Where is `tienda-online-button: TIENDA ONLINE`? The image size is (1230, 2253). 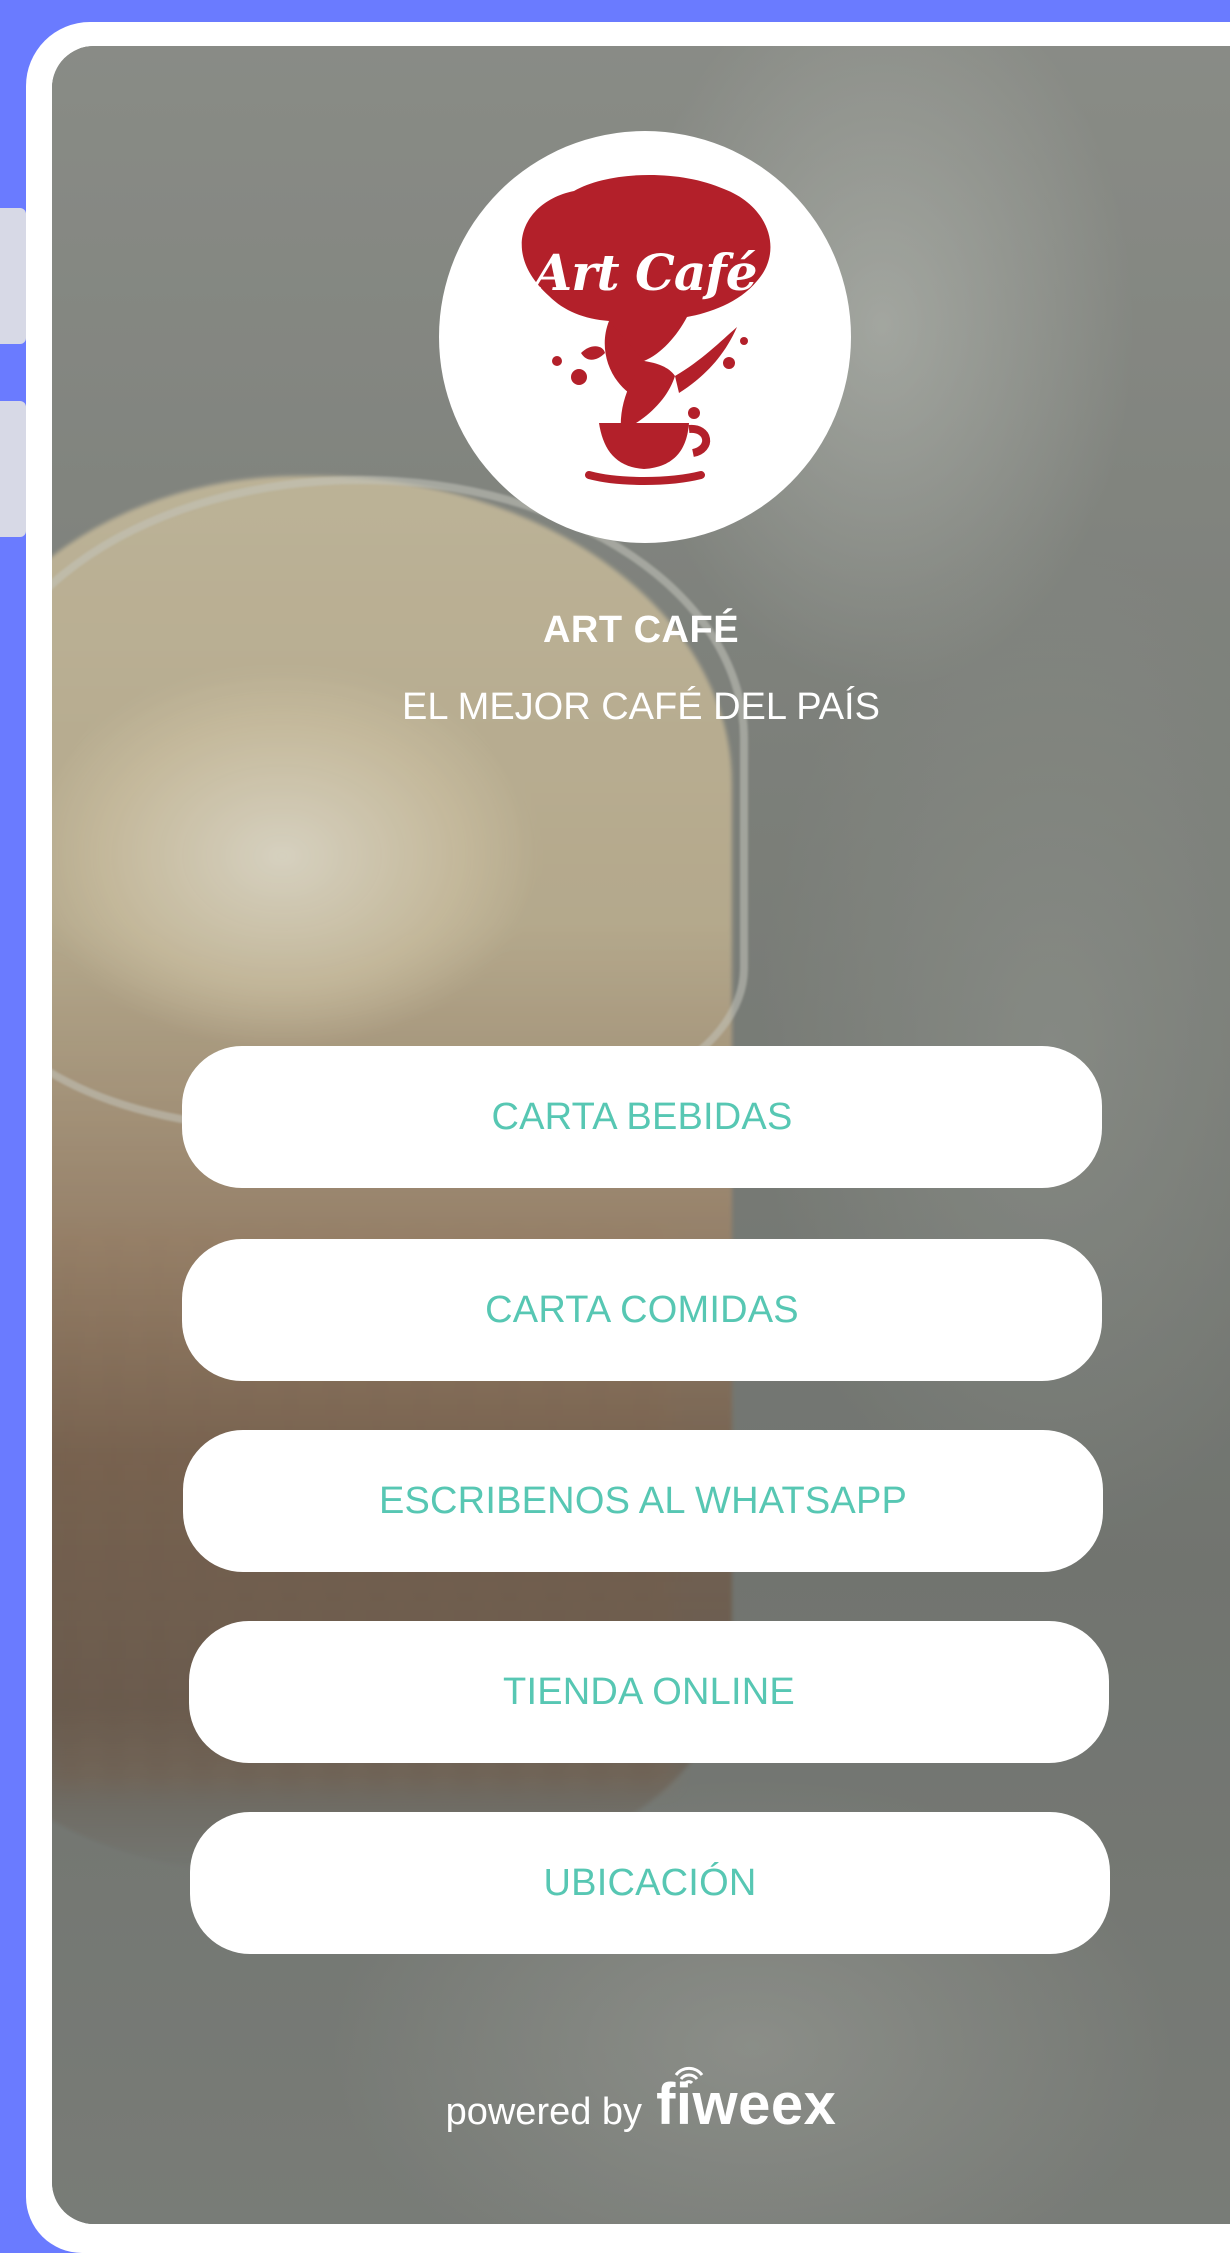 tienda-online-button: TIENDA ONLINE is located at coordinates (649, 1692).